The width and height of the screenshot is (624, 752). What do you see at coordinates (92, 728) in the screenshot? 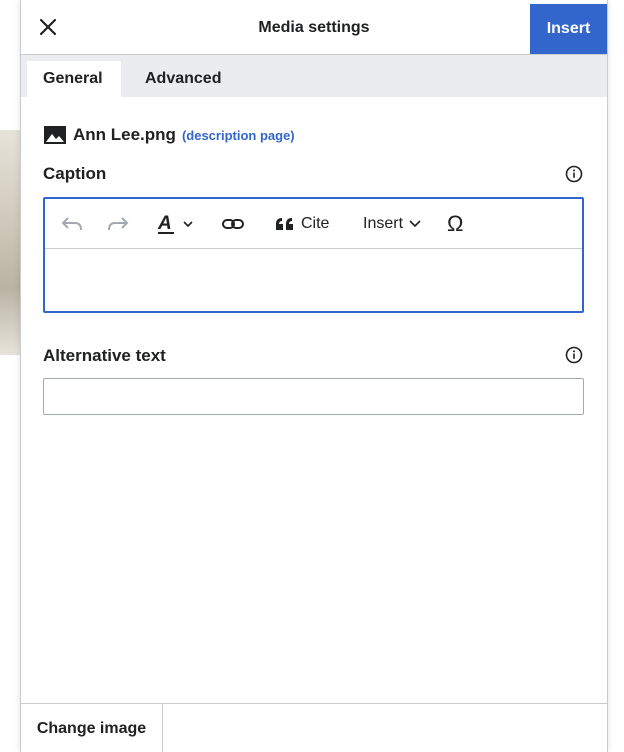
I see `change-image-button: Change image` at bounding box center [92, 728].